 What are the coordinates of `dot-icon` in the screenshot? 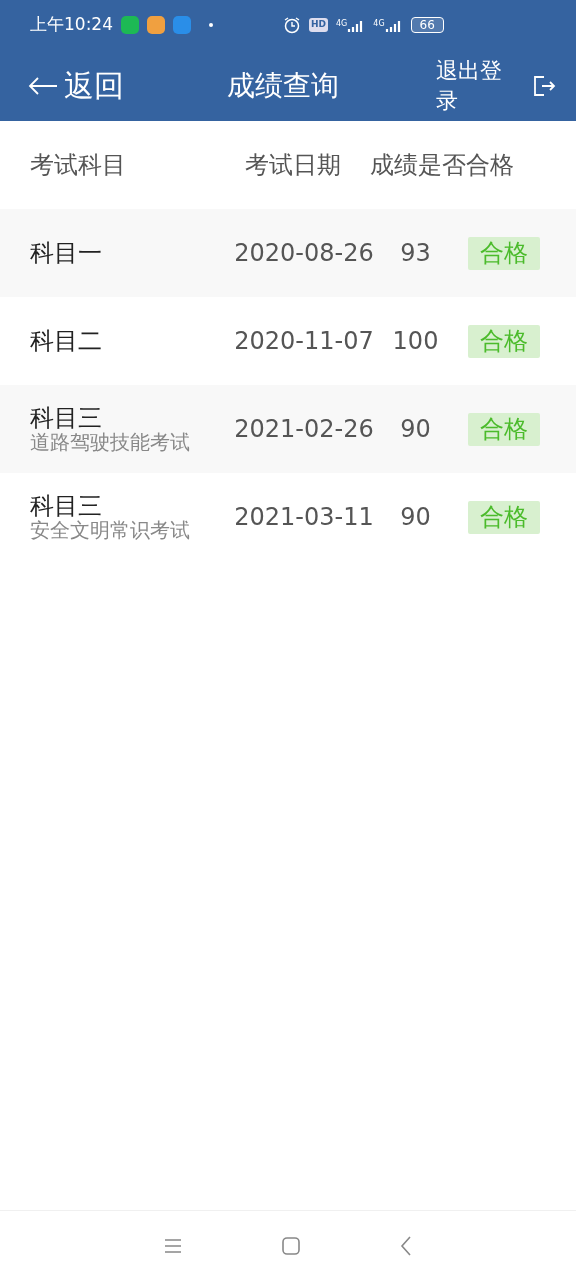 It's located at (211, 25).